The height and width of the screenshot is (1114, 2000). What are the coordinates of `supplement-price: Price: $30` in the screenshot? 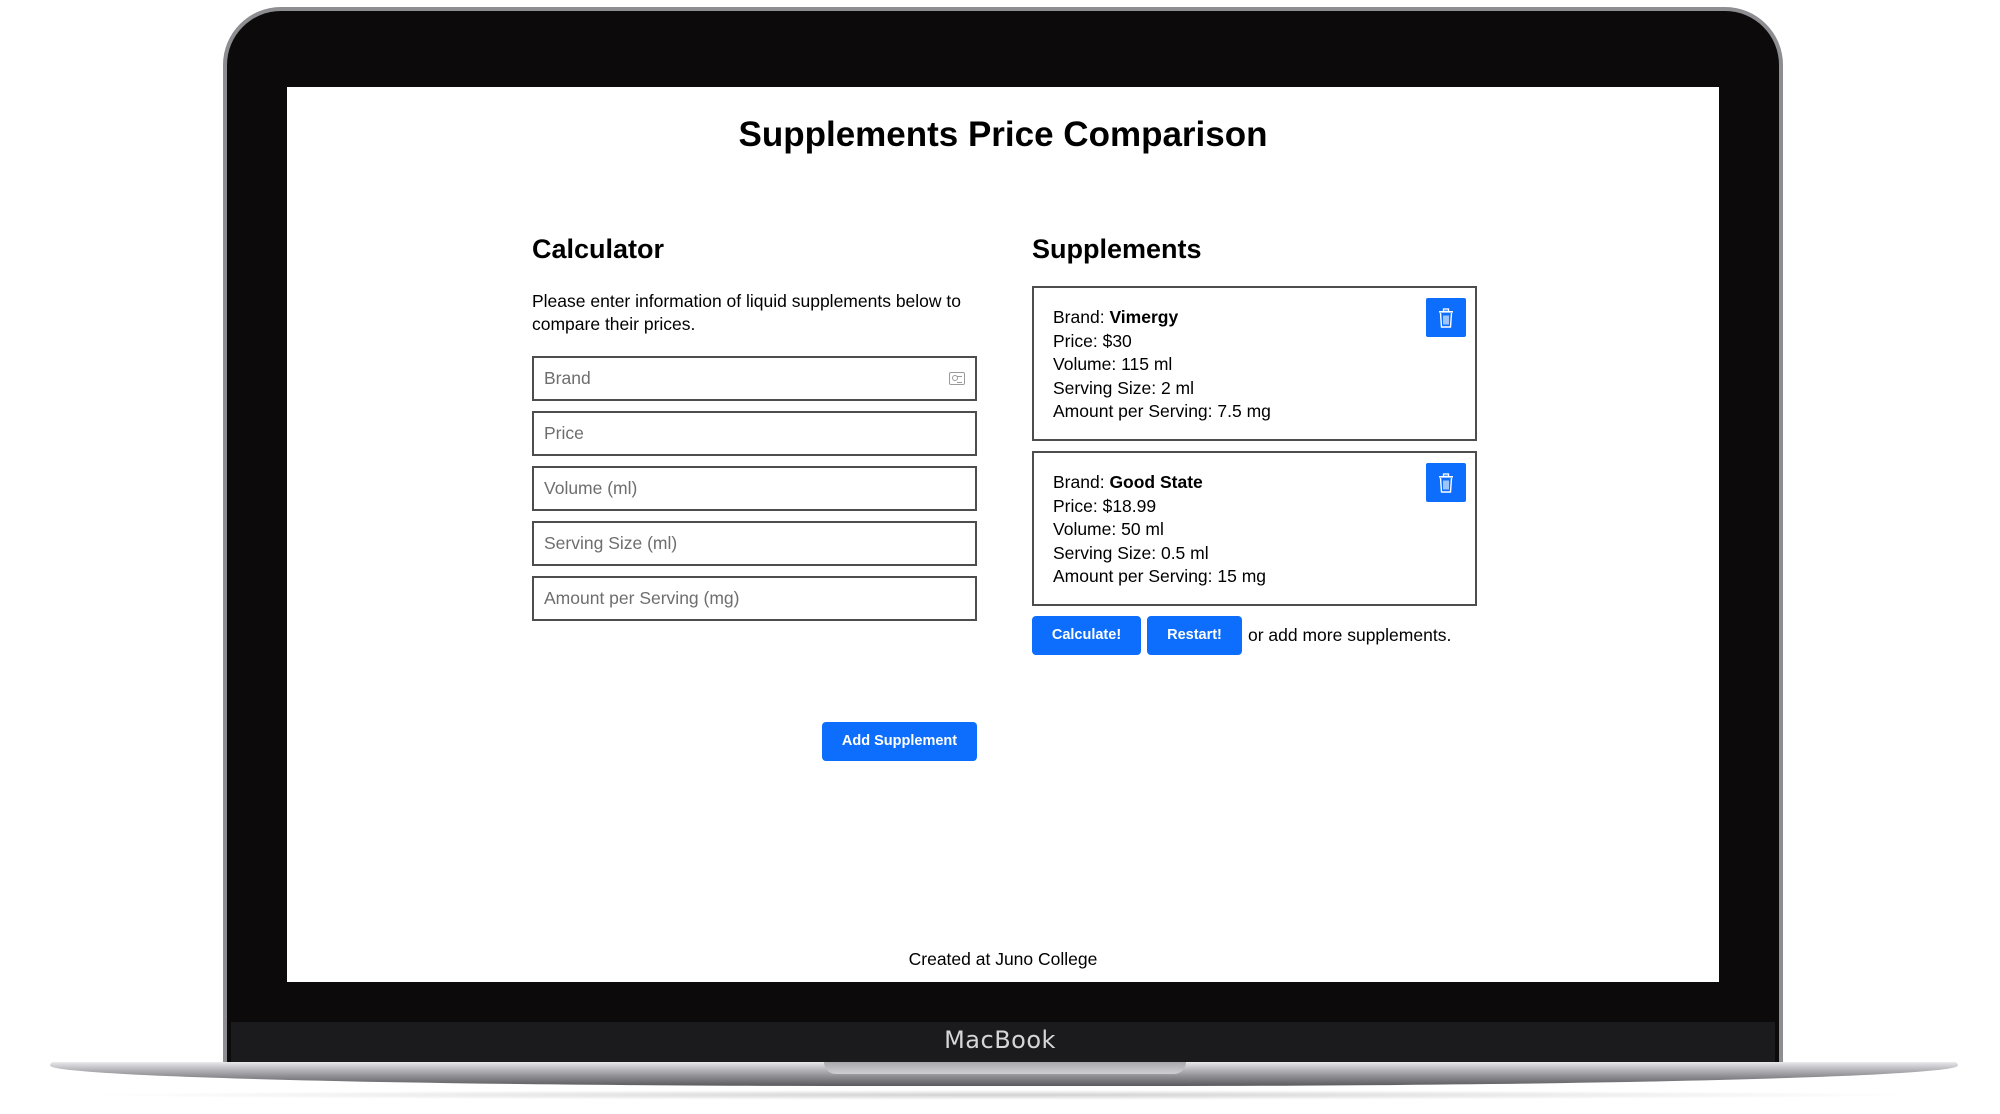 It's located at (1092, 340).